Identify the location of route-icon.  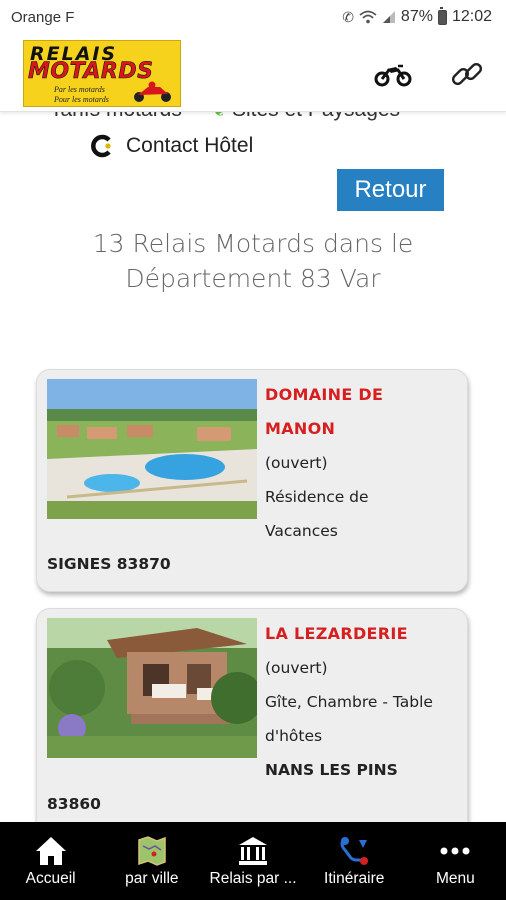
(354, 851).